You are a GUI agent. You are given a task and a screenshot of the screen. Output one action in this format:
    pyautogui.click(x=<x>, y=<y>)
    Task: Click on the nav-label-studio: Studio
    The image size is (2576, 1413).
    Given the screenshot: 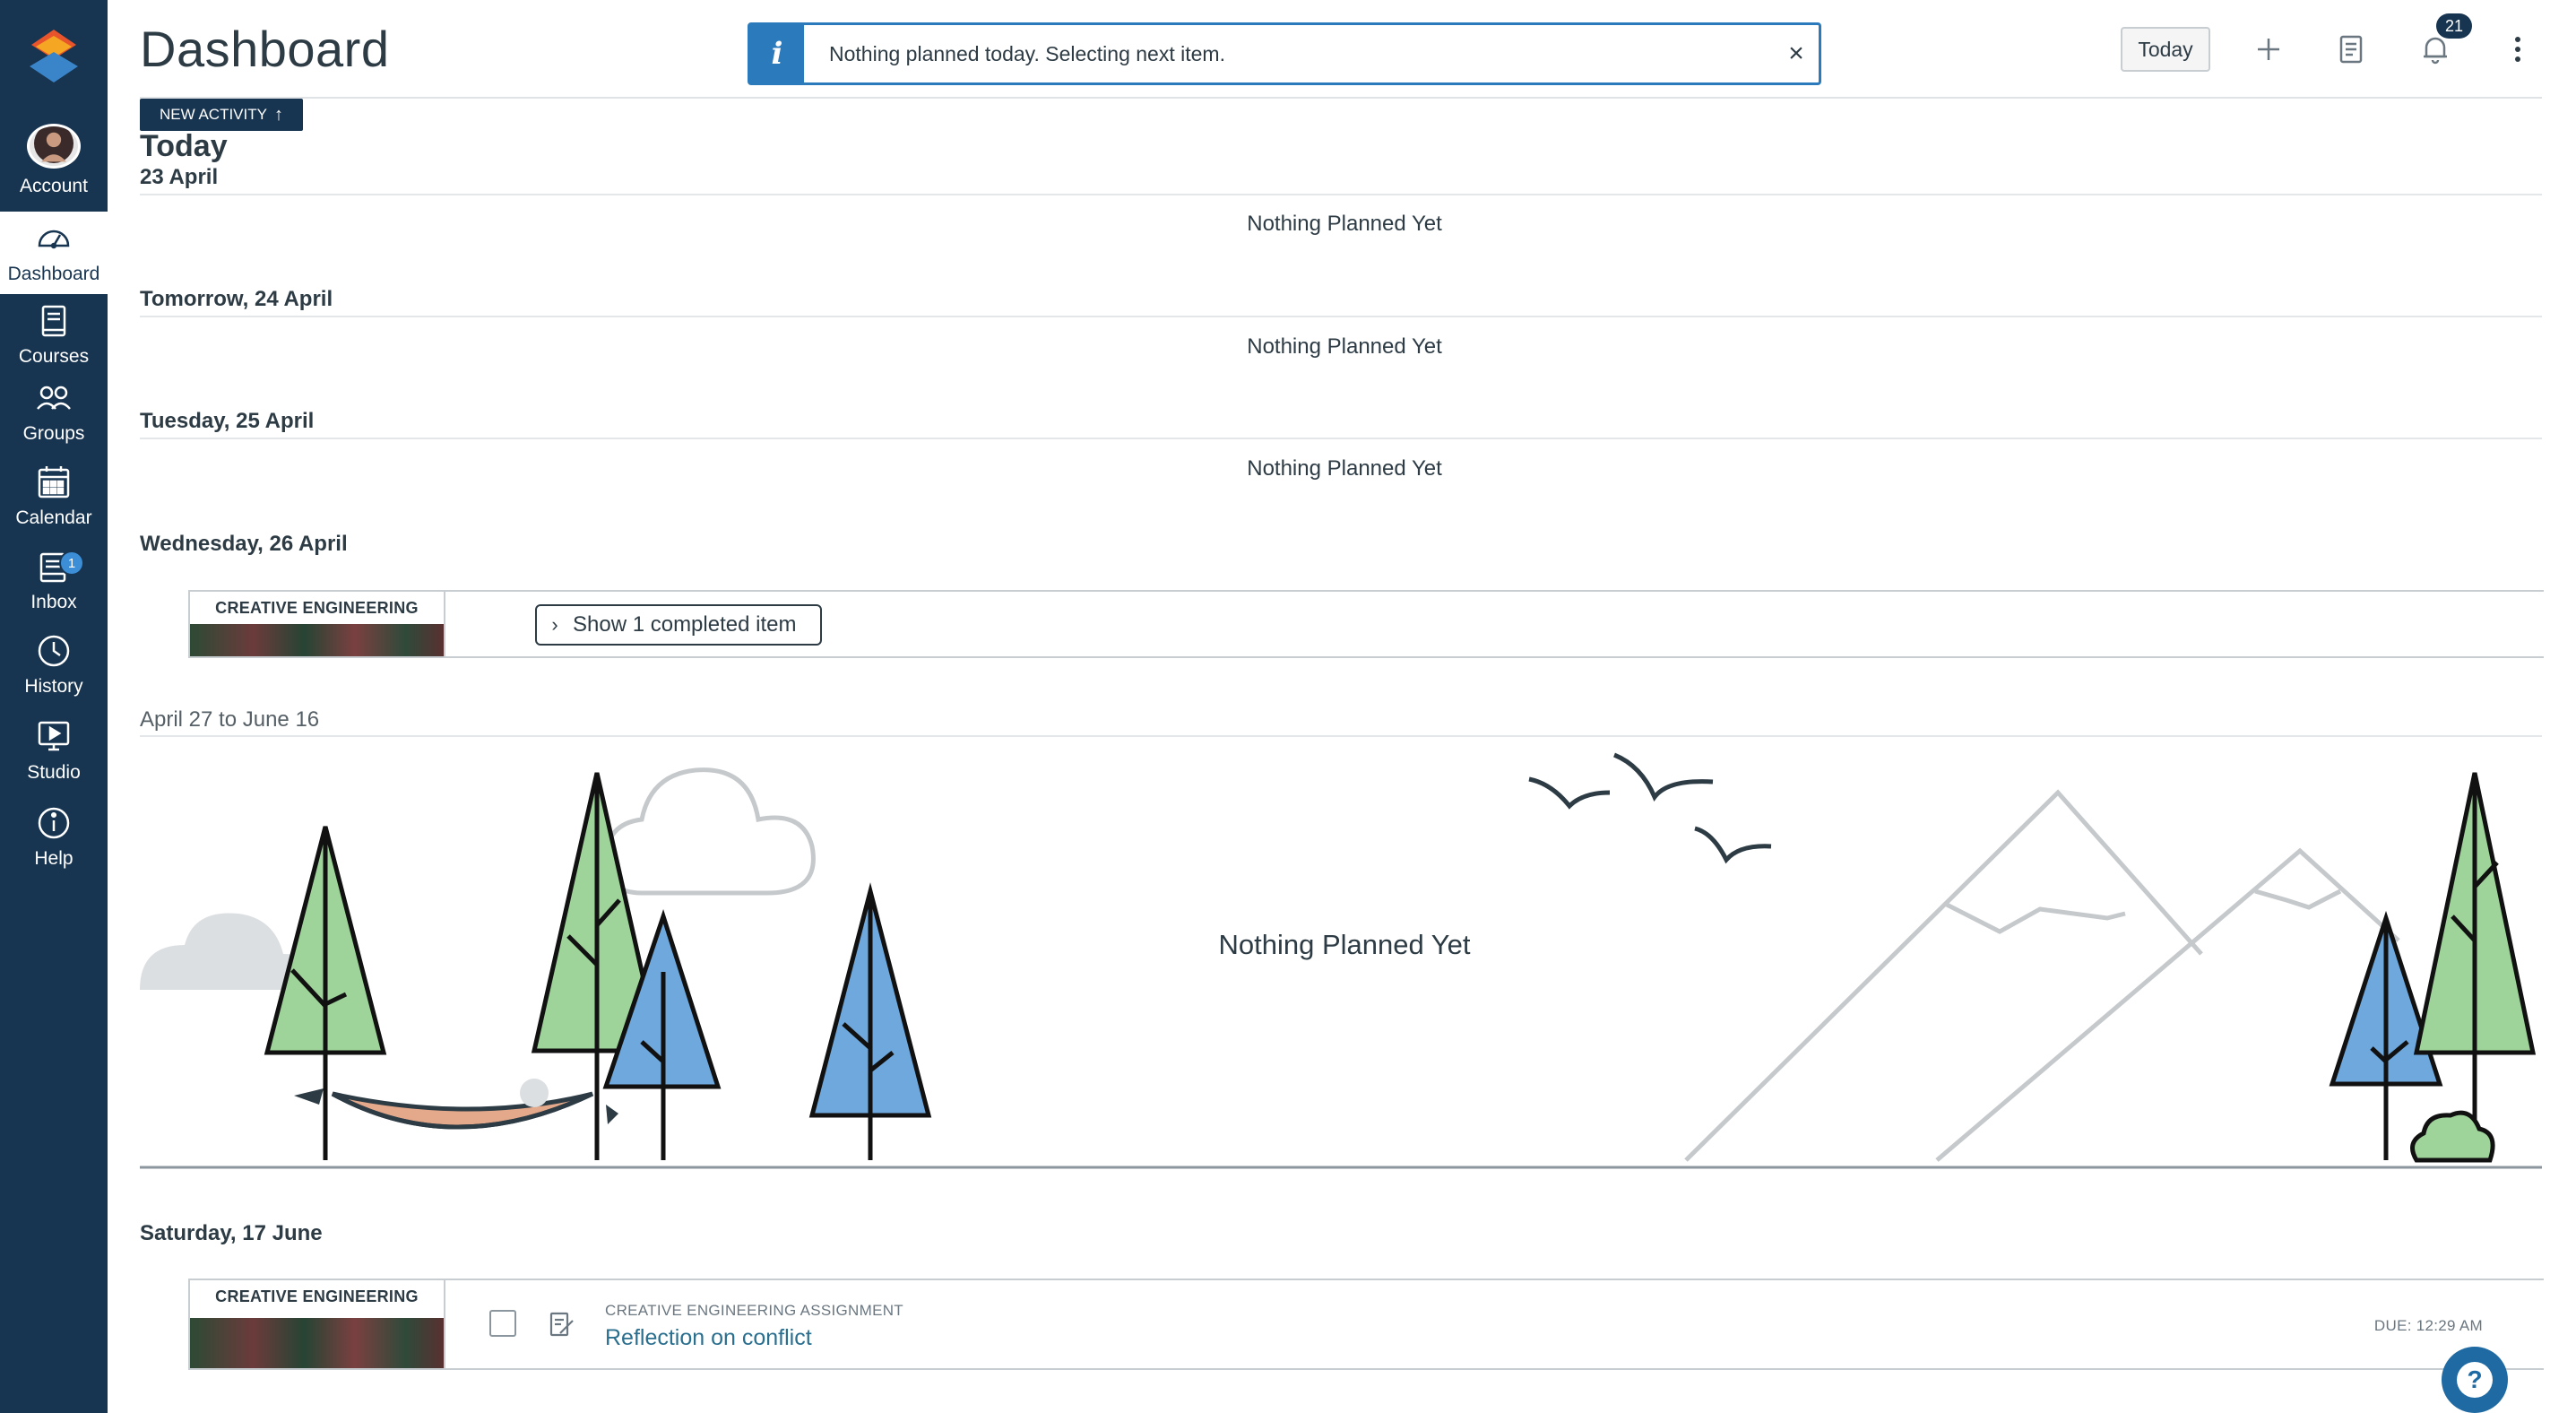 What is the action you would take?
    pyautogui.click(x=54, y=772)
    